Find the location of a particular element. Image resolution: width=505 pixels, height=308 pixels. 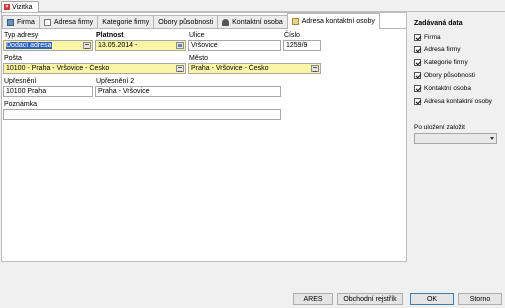

chevron-down-icon is located at coordinates (492, 138).